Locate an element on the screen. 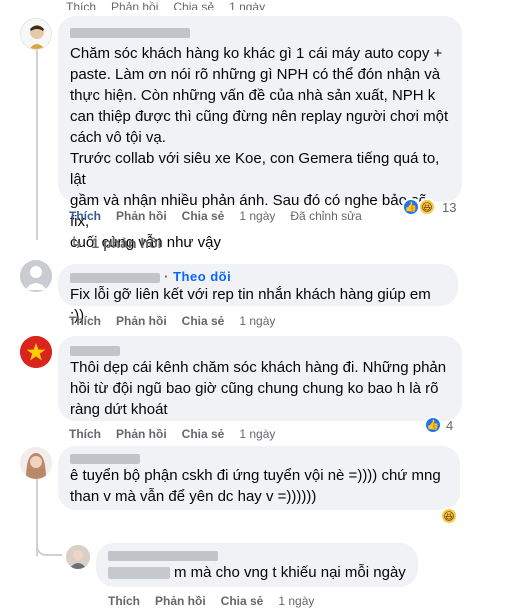  reaction-summary: 😆 is located at coordinates (449, 516).